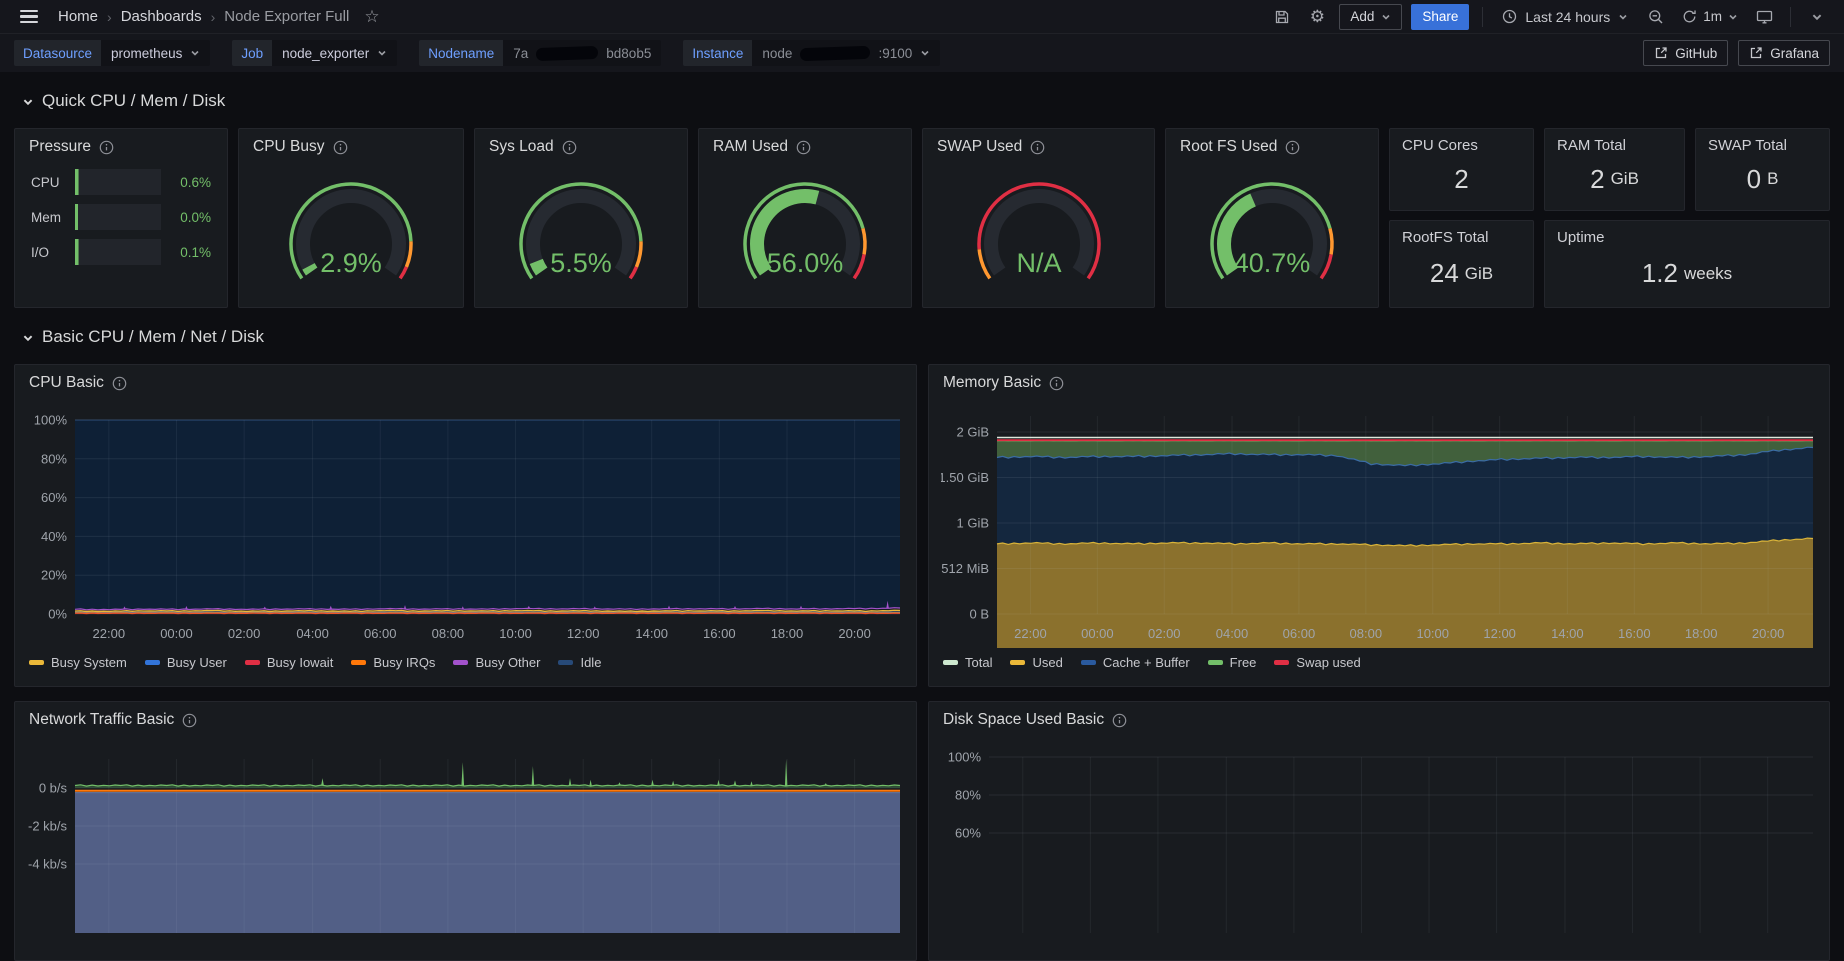  Describe the element at coordinates (289, 147) in the screenshot. I see `panel-title: CPU Busy` at that location.